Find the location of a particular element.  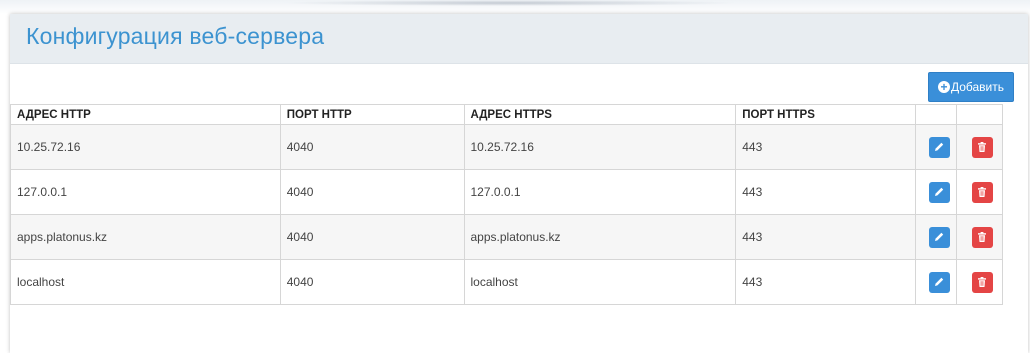

cell-https-address: 127.0.0.1 is located at coordinates (600, 192).